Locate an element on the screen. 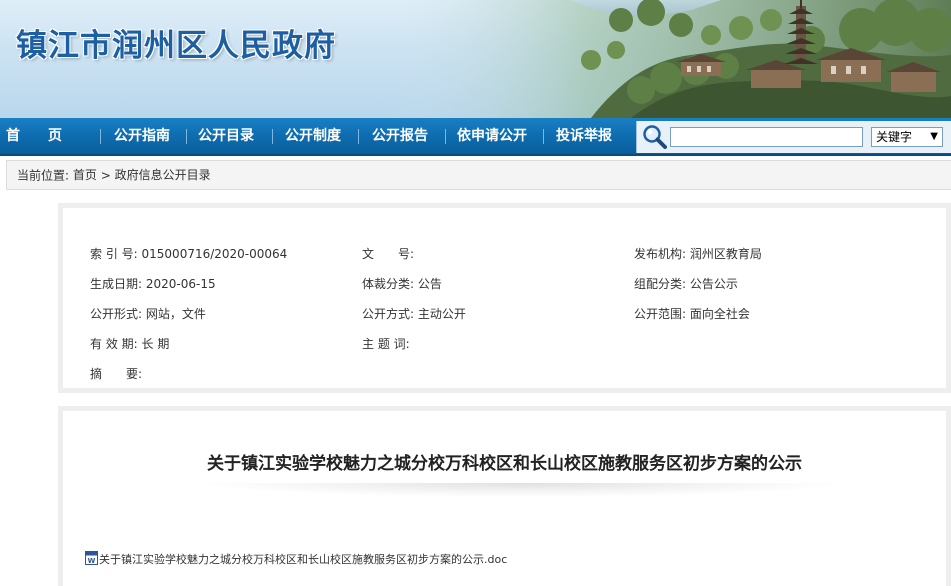 The image size is (951, 586). meta-label: 有 效 期: is located at coordinates (114, 344).